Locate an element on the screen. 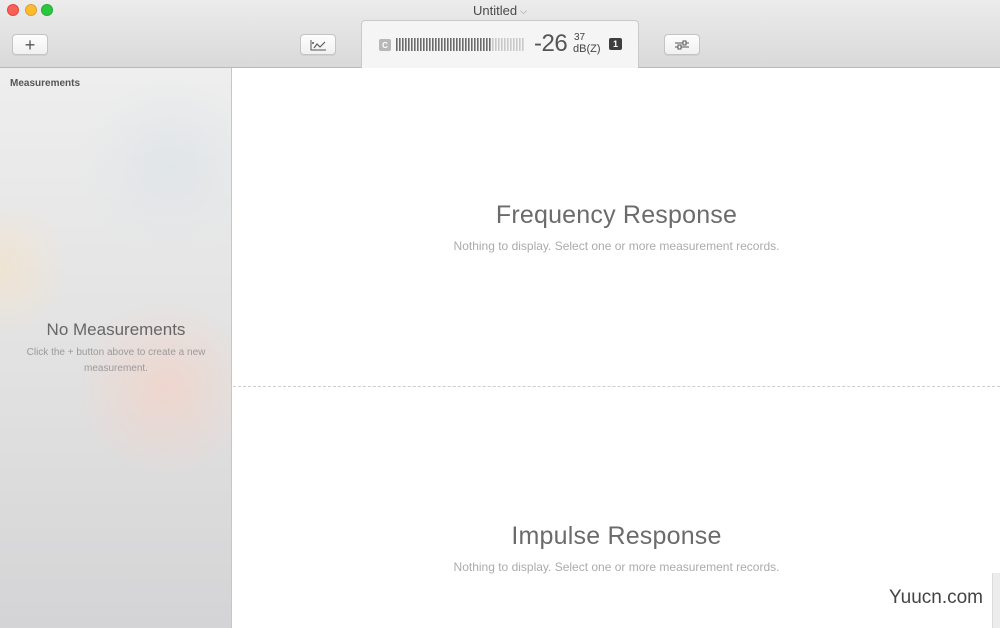  level-meter-panel: C -26 37 dB(Z) 1 is located at coordinates (500, 44).